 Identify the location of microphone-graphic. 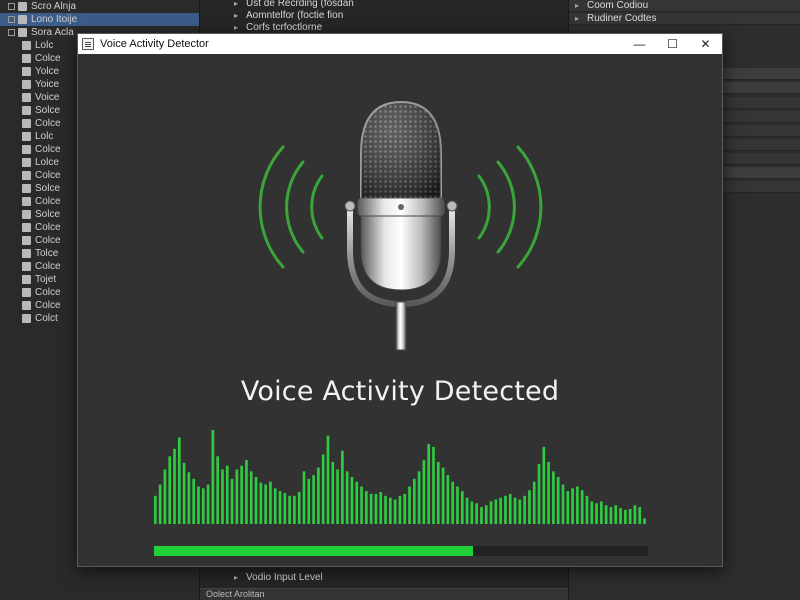
(400, 225).